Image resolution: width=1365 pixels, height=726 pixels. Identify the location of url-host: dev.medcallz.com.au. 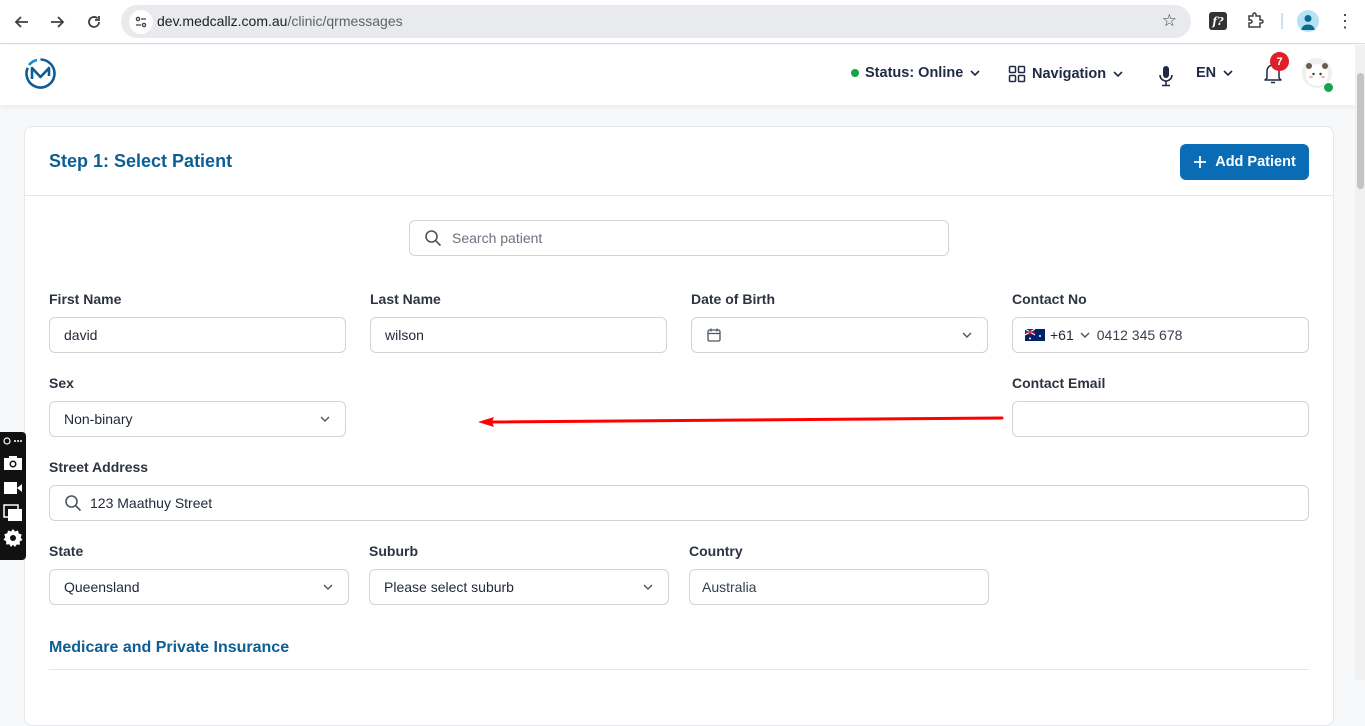
(222, 21).